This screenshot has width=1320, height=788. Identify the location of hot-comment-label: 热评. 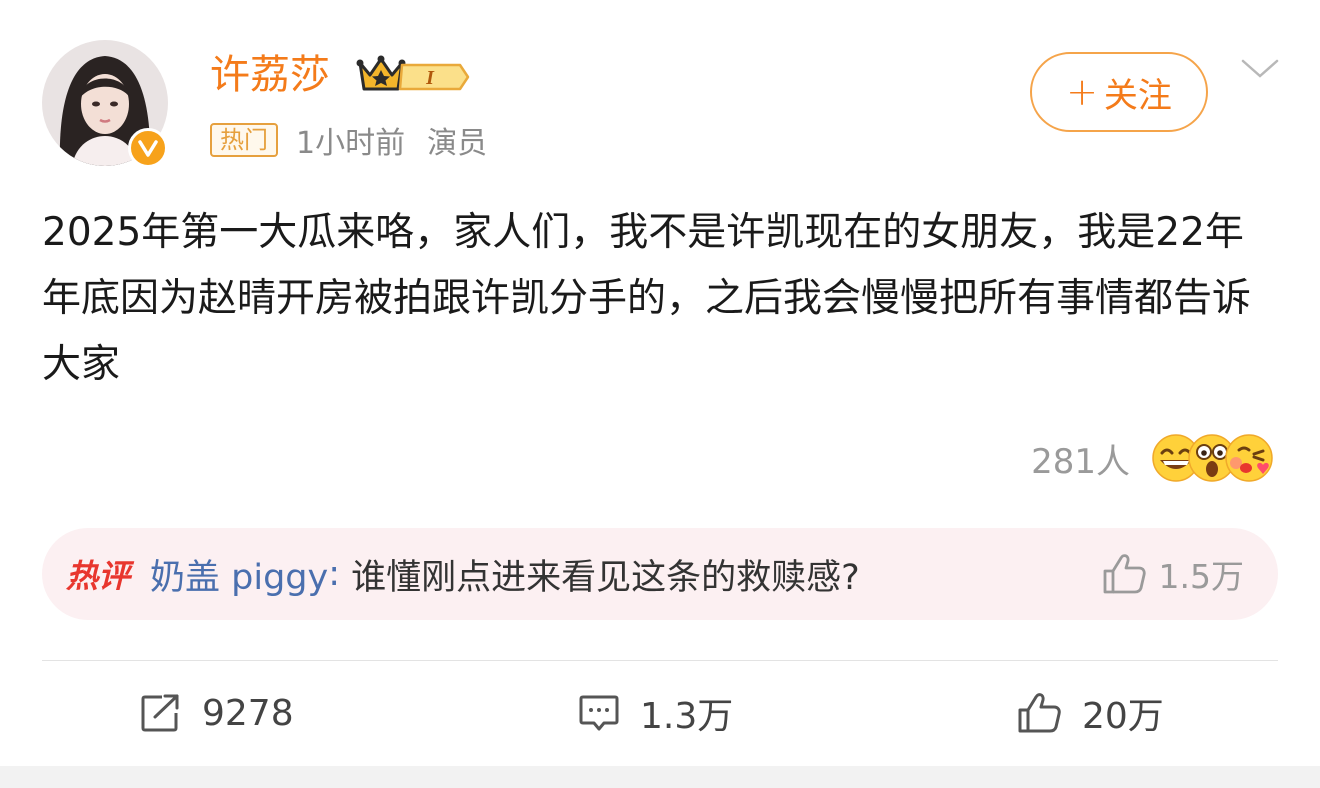
(98, 576).